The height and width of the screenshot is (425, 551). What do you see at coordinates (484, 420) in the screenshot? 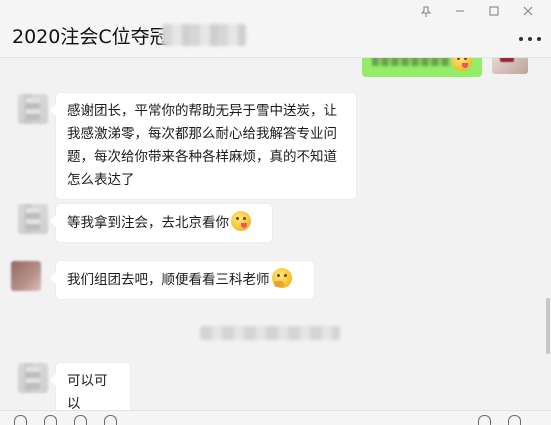
I see `voice-call-button-icon` at bounding box center [484, 420].